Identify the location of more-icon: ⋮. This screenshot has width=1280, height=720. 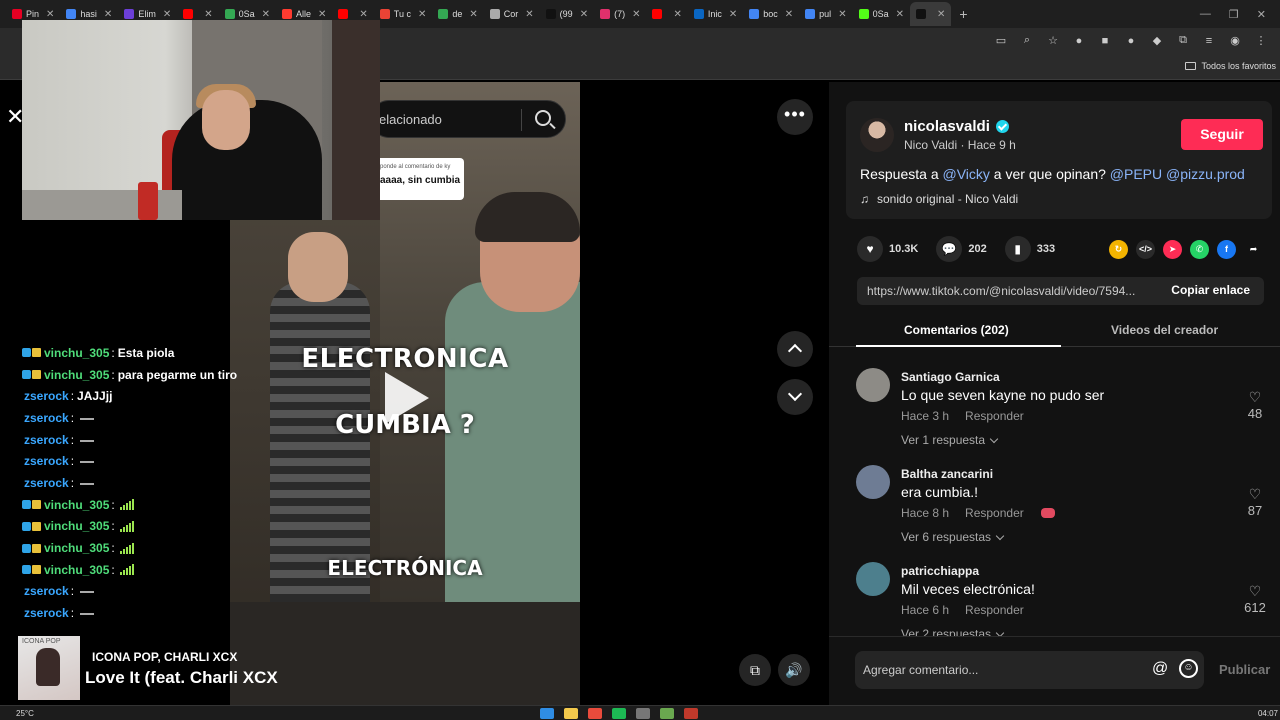
(1261, 40).